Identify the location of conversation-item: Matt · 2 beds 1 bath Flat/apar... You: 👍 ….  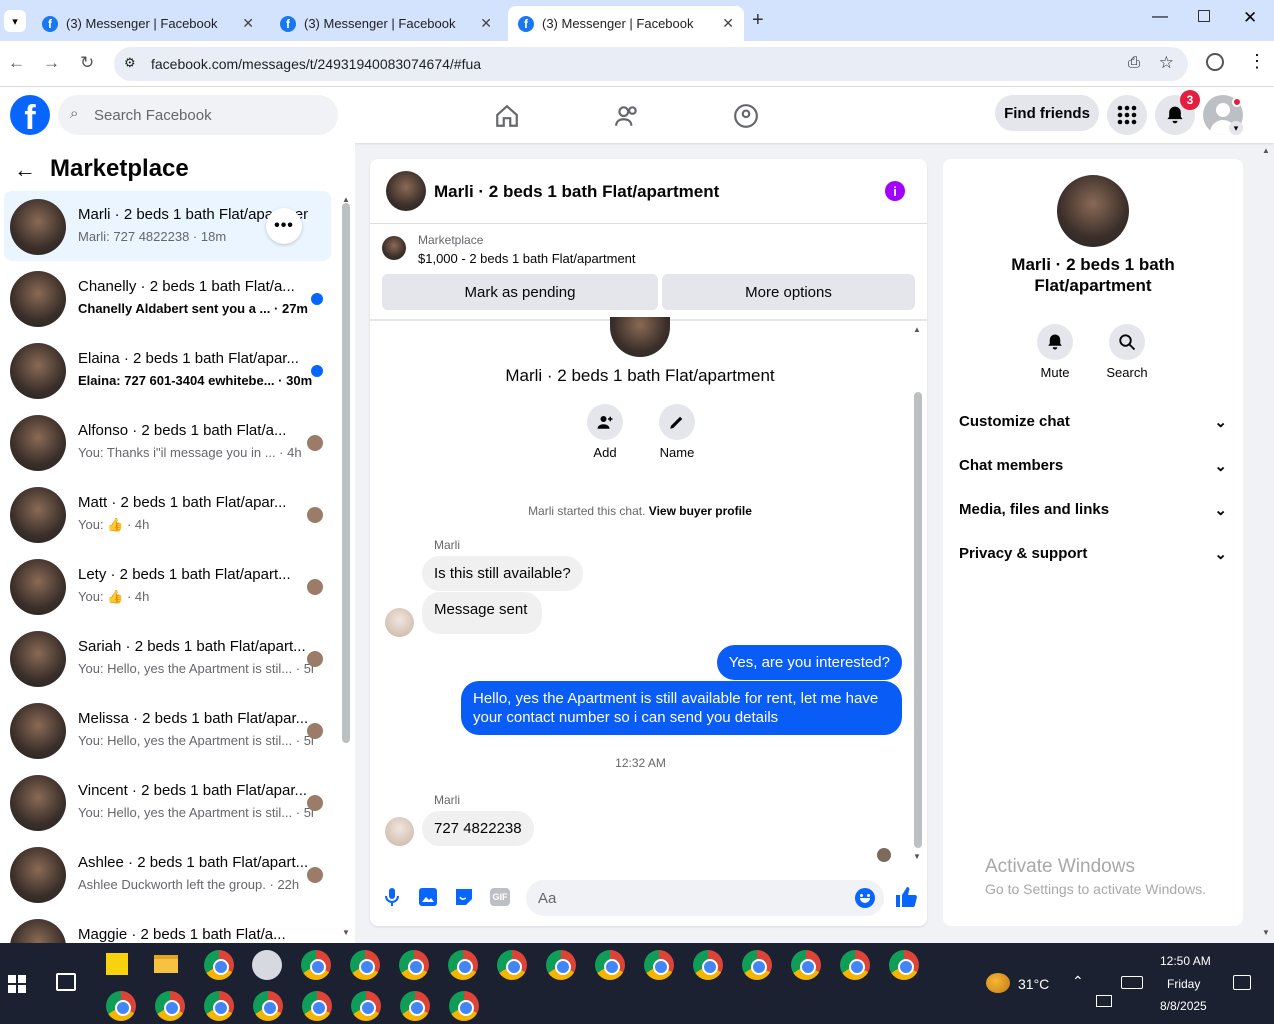
(167, 514).